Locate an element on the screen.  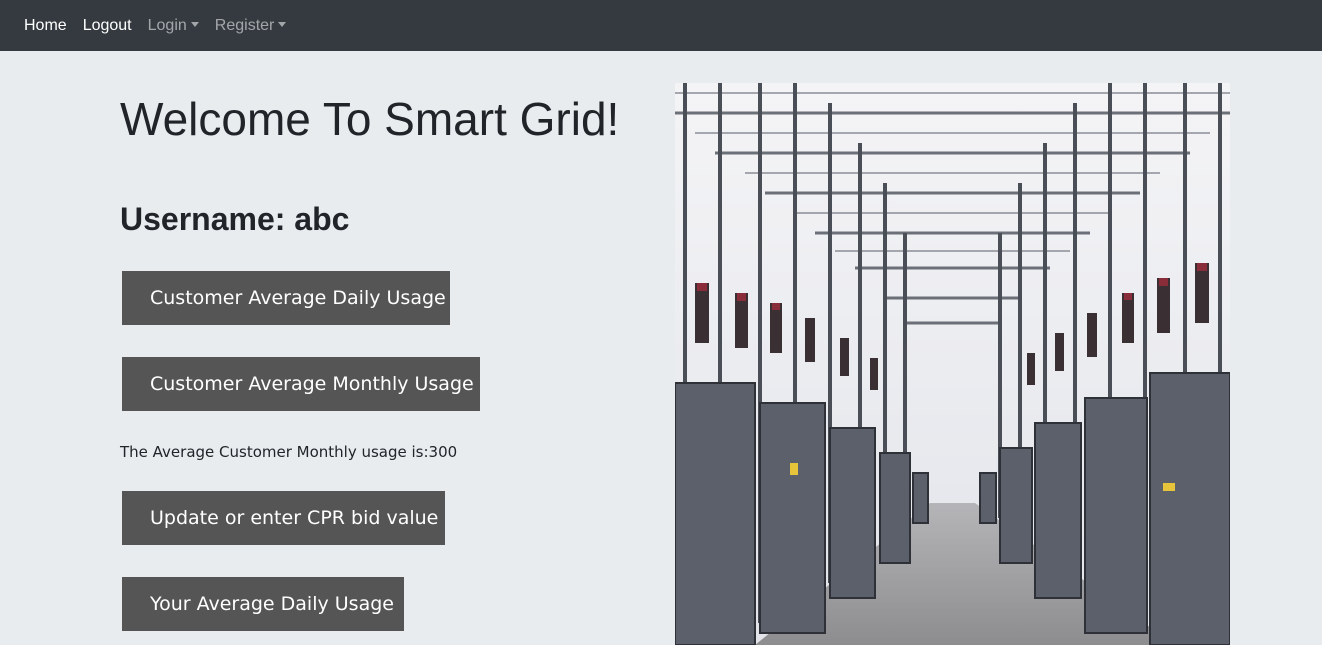
page-title: Welcome To Smart Grid! is located at coordinates (370, 119).